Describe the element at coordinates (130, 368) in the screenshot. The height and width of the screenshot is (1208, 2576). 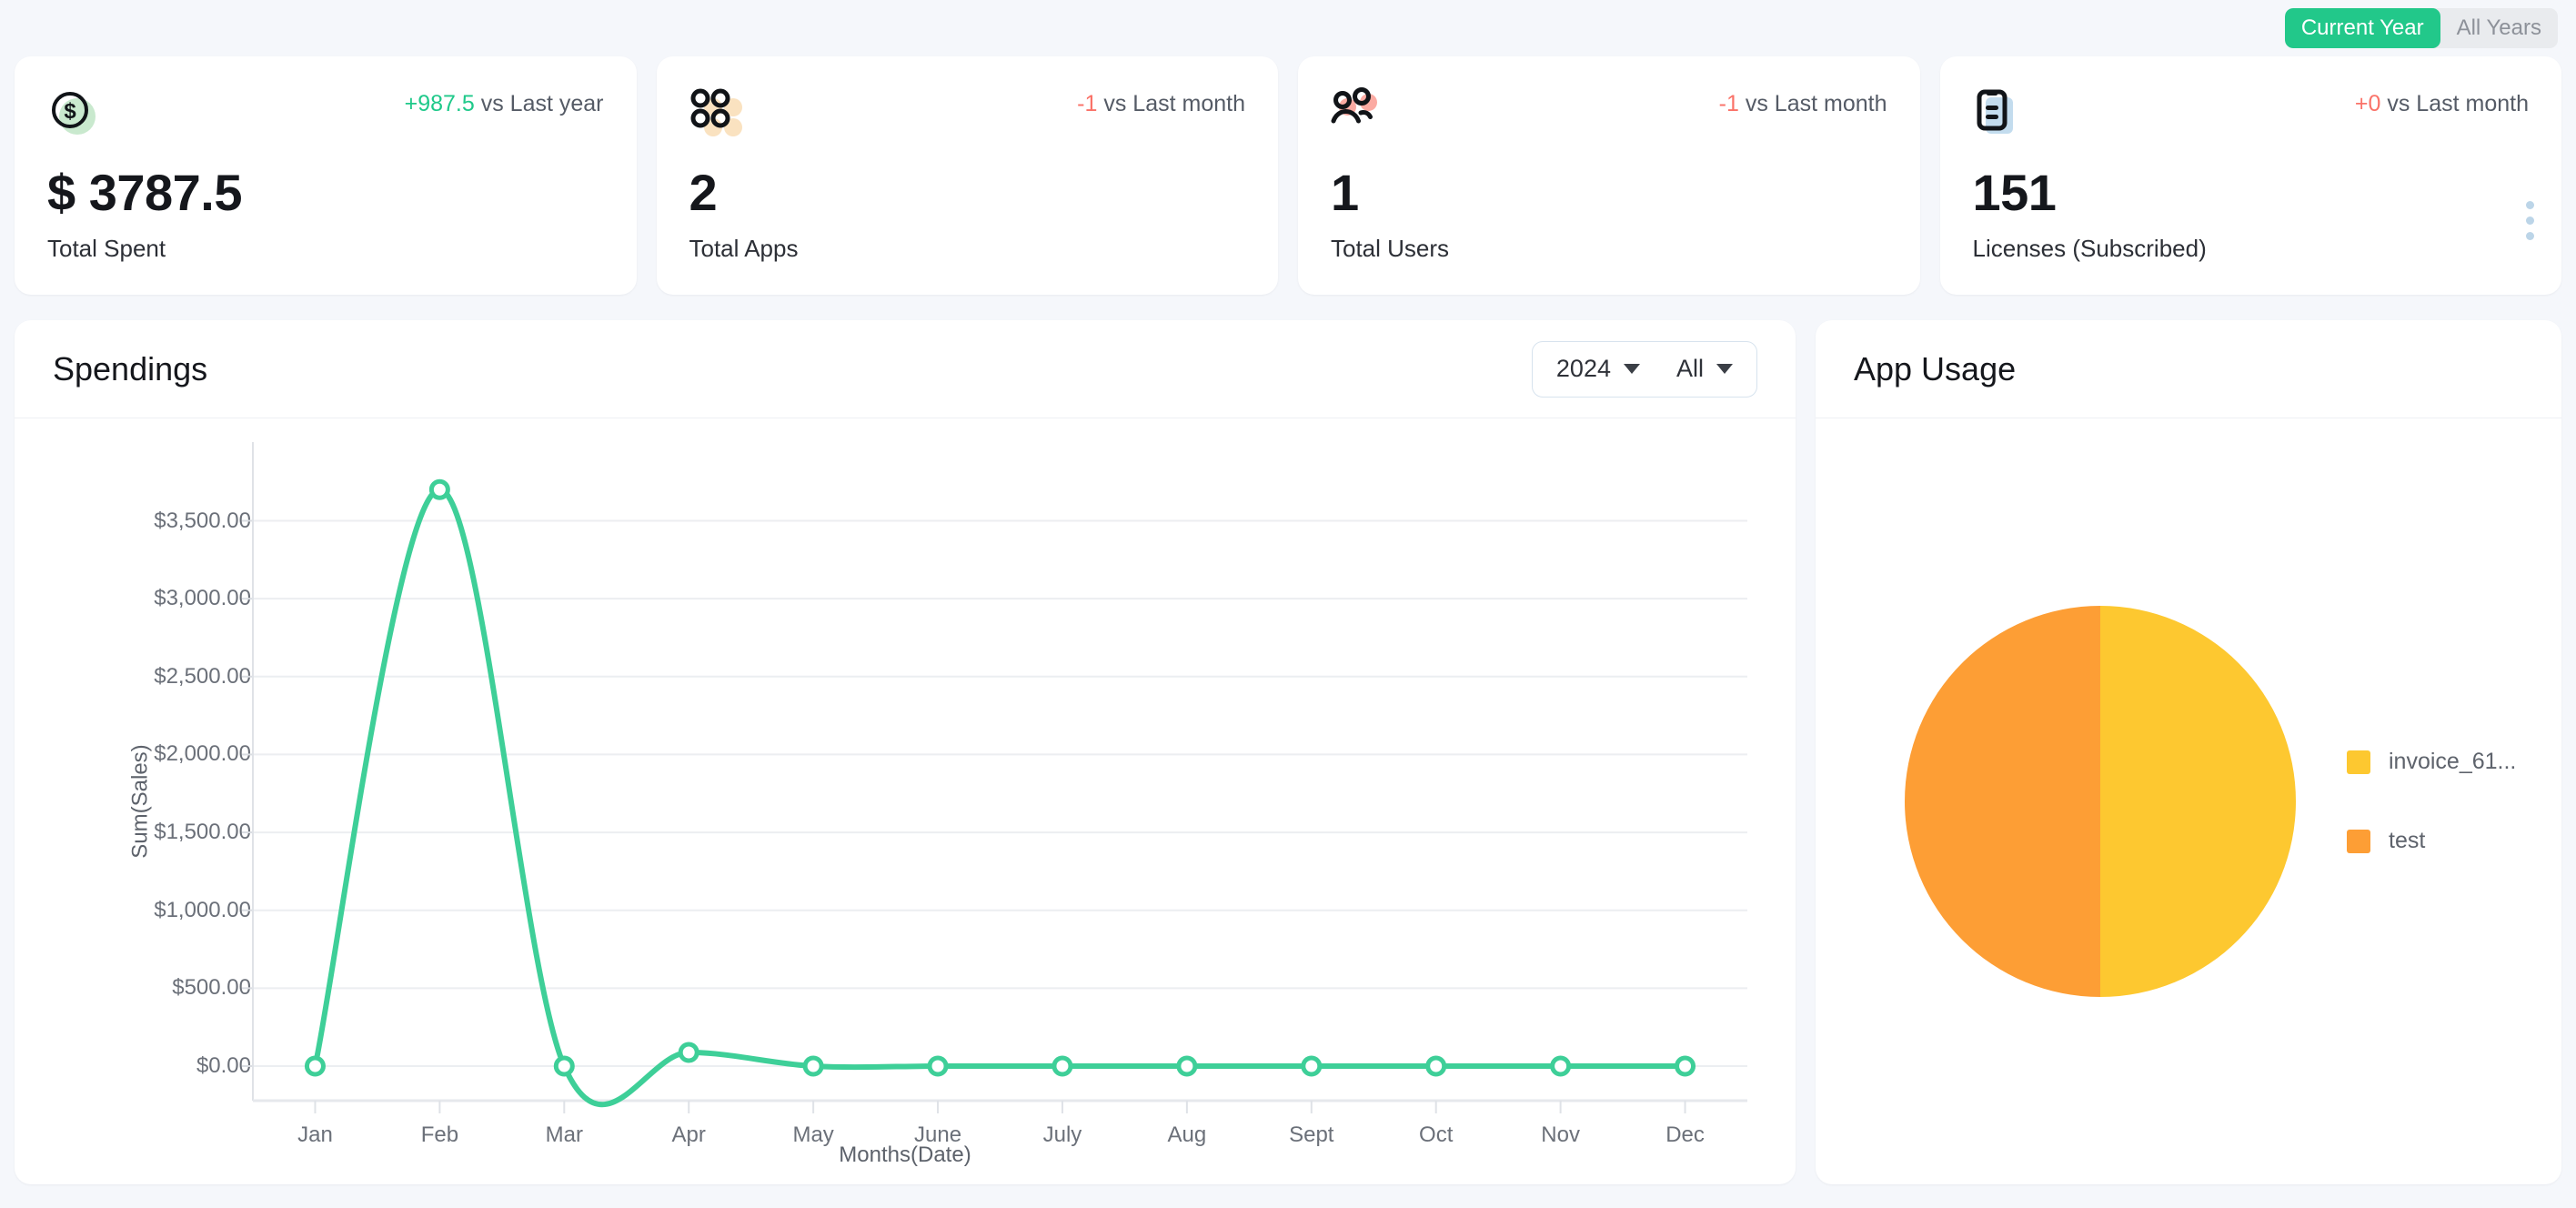
I see `page-title: Spendings` at that location.